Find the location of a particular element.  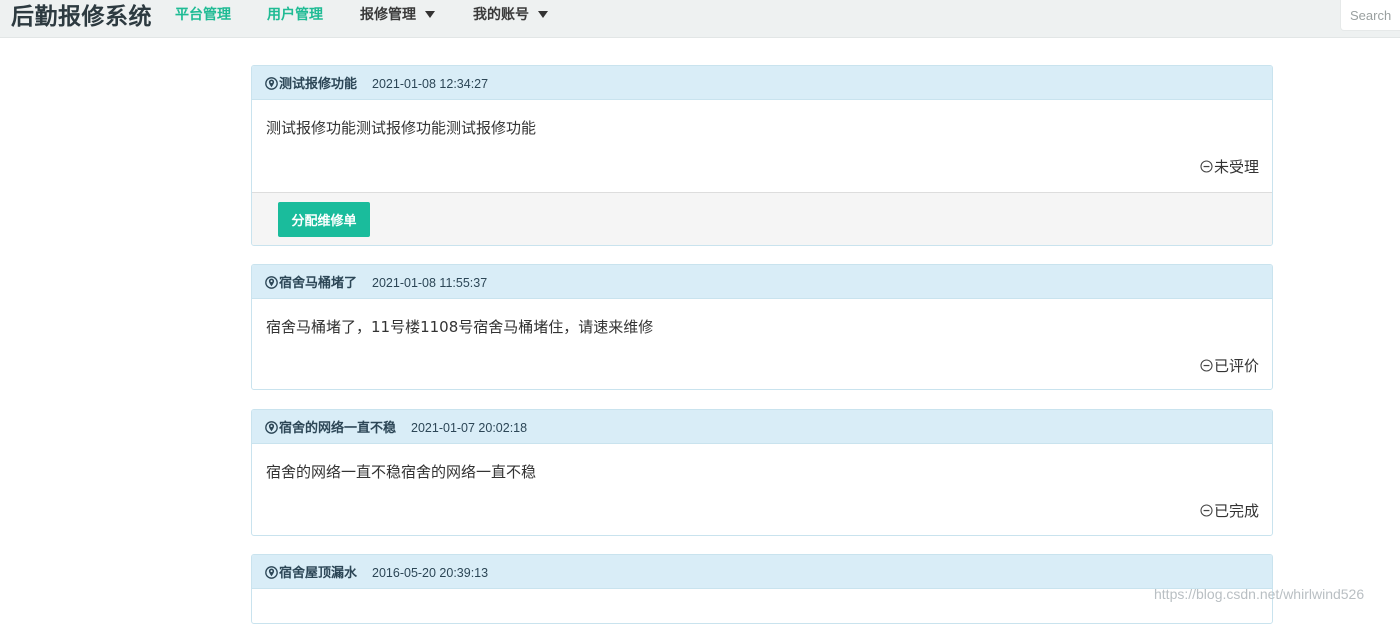

nav-item-repair-management: 报修管理 is located at coordinates (397, 19).